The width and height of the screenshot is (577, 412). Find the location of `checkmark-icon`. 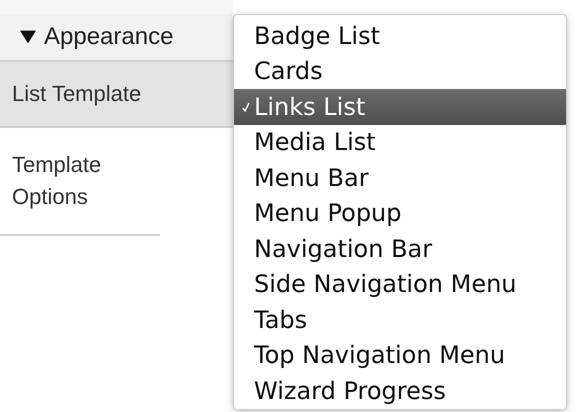

checkmark-icon is located at coordinates (246, 107).